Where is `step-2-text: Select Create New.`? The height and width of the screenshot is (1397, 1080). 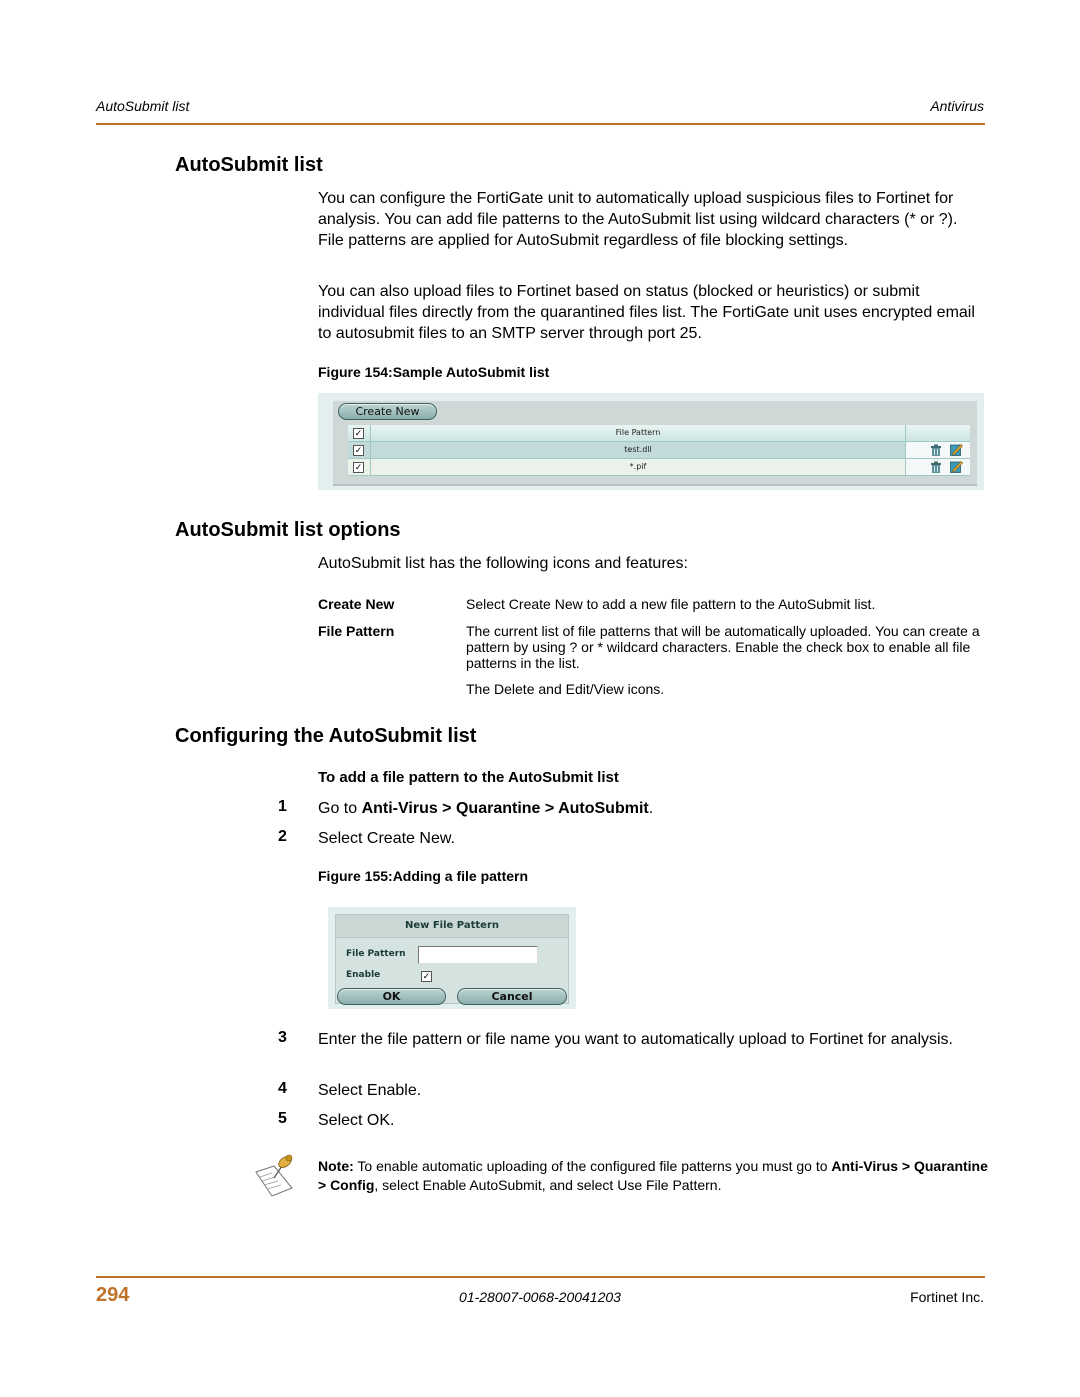 step-2-text: Select Create New. is located at coordinates (386, 838).